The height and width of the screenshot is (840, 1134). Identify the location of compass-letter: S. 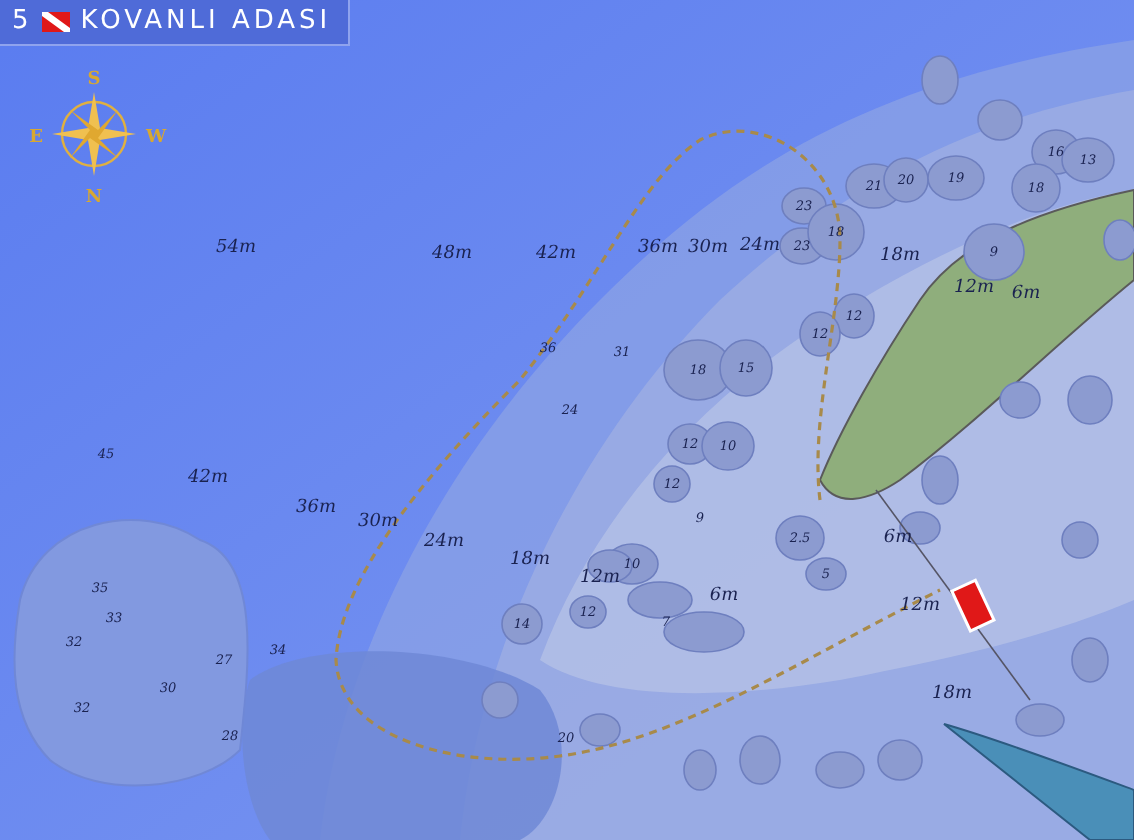
(94, 80).